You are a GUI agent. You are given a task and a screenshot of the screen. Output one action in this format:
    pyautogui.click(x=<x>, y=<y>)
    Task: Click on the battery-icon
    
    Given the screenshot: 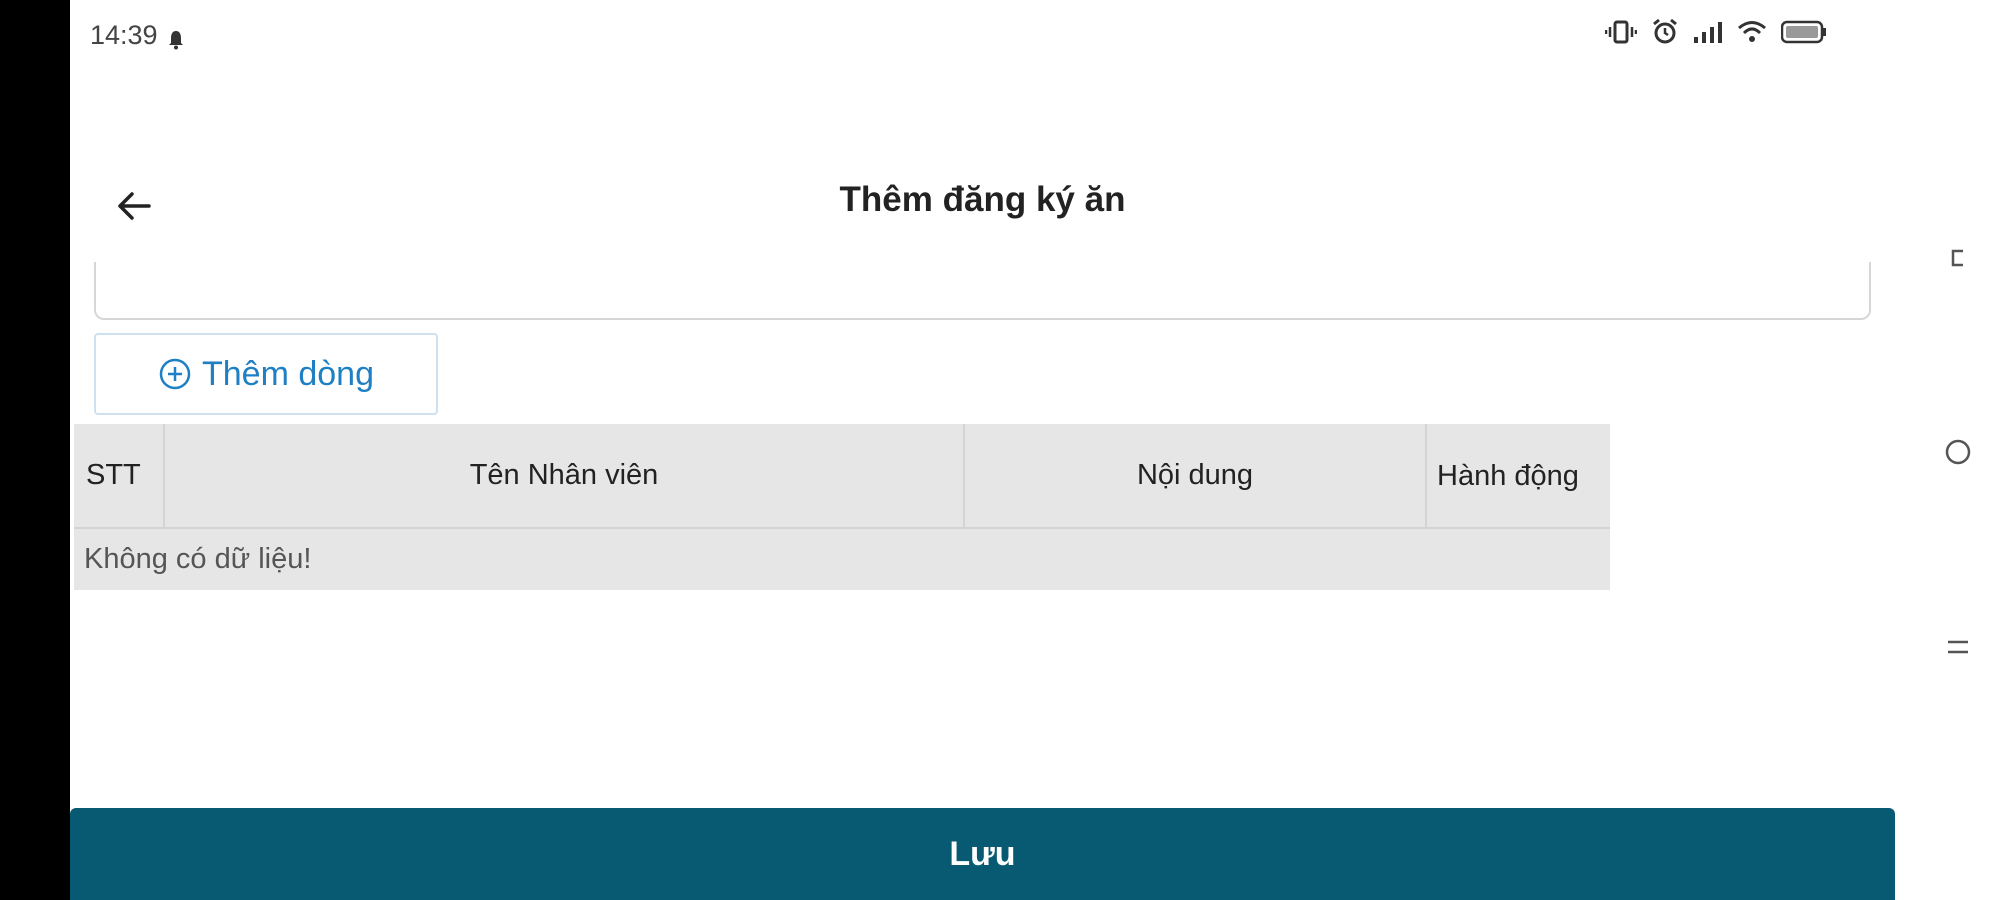 What is the action you would take?
    pyautogui.click(x=1804, y=32)
    